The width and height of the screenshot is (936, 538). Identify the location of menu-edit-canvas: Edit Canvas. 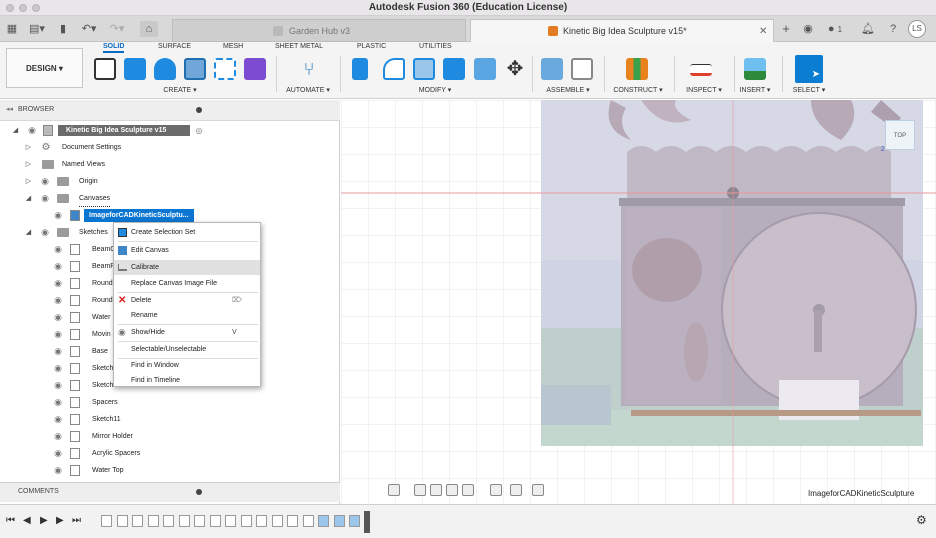
(187, 250).